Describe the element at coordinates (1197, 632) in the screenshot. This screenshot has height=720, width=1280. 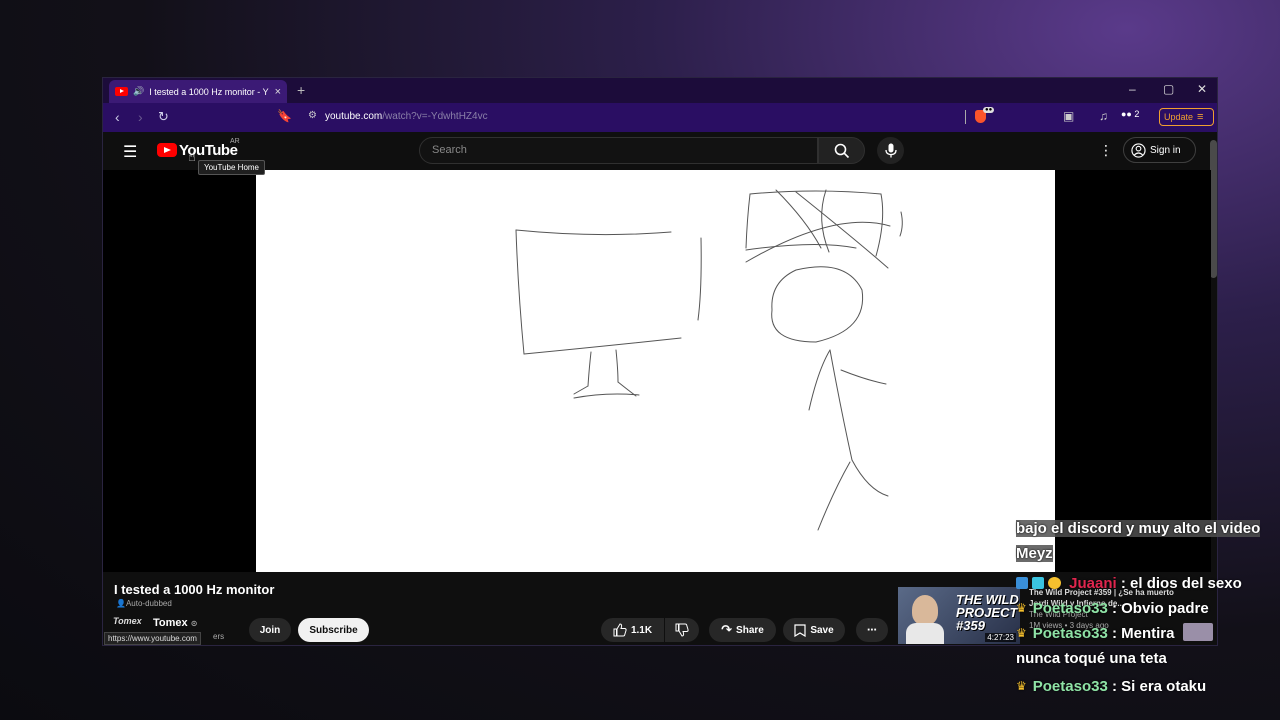
I see `emote-icon` at that location.